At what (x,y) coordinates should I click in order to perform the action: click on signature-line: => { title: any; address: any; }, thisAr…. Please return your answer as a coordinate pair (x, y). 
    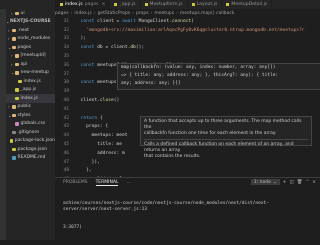
    Looking at the image, I should click on (200, 75).